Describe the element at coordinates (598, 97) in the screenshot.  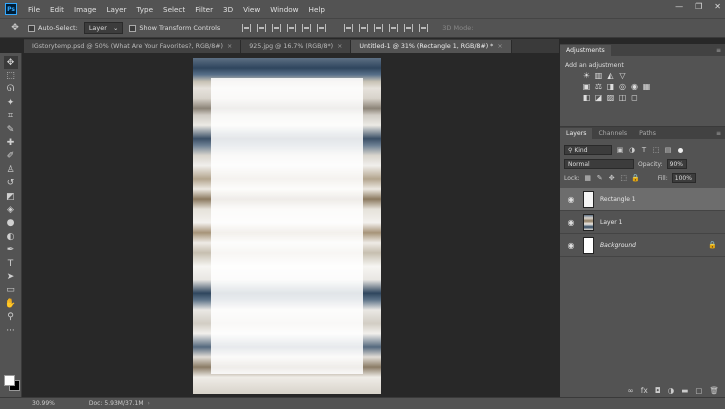
I see `posterize-icon: ◪` at that location.